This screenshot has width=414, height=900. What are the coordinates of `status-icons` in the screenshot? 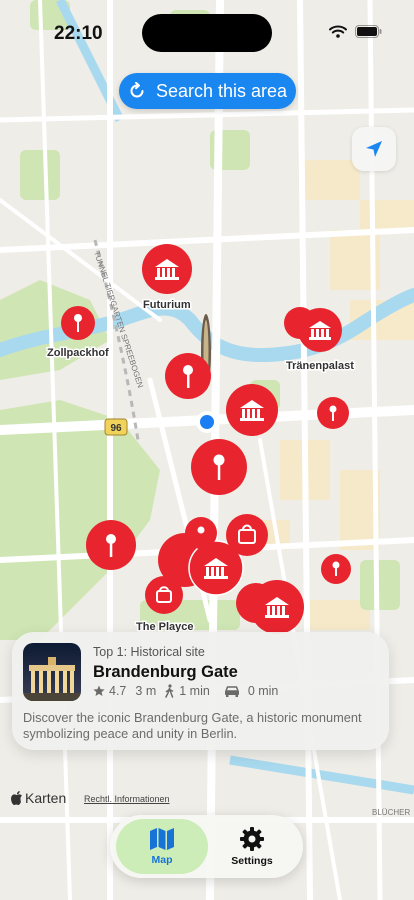 It's located at (355, 31).